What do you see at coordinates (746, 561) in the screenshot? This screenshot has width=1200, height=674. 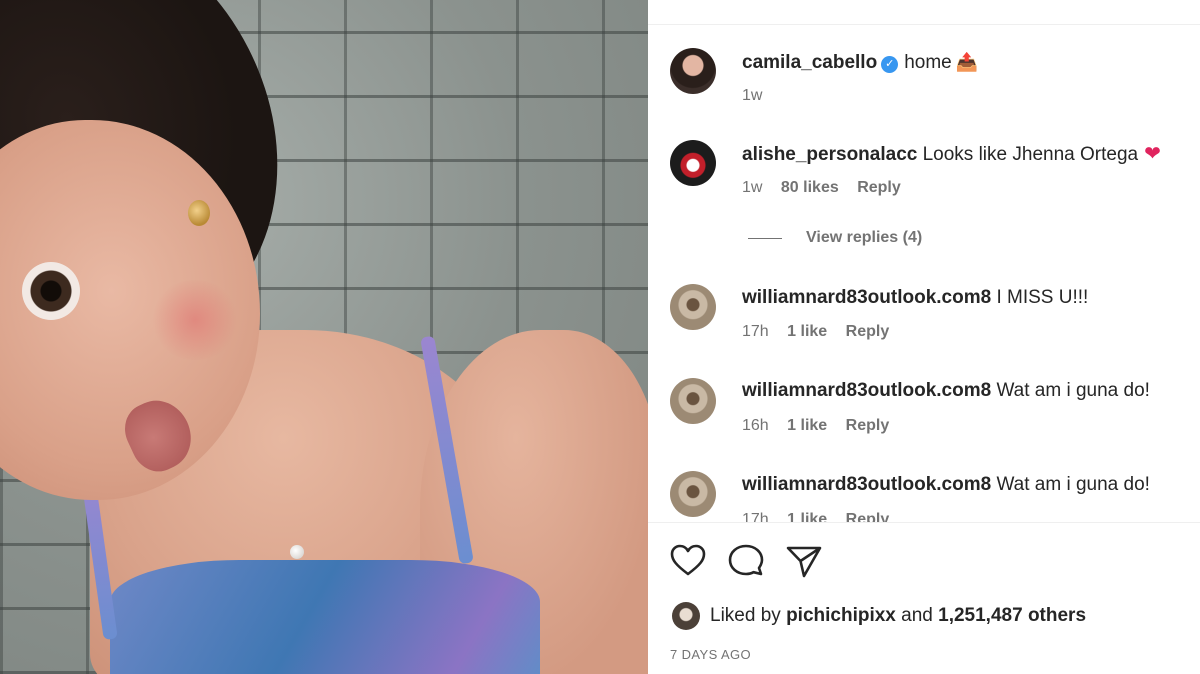 I see `comment-icon` at bounding box center [746, 561].